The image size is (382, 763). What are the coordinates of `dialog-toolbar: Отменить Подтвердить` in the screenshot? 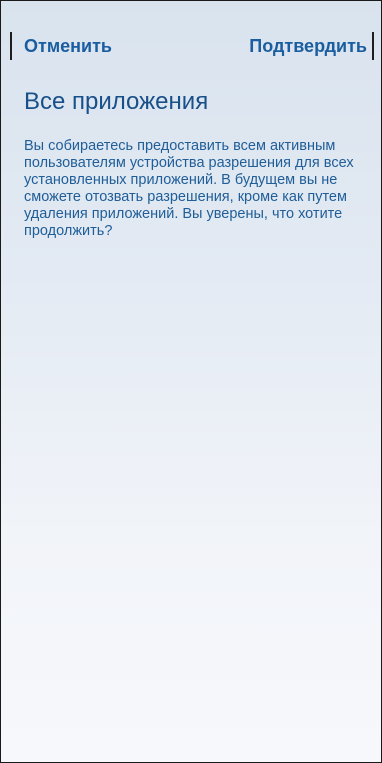 It's located at (191, 46).